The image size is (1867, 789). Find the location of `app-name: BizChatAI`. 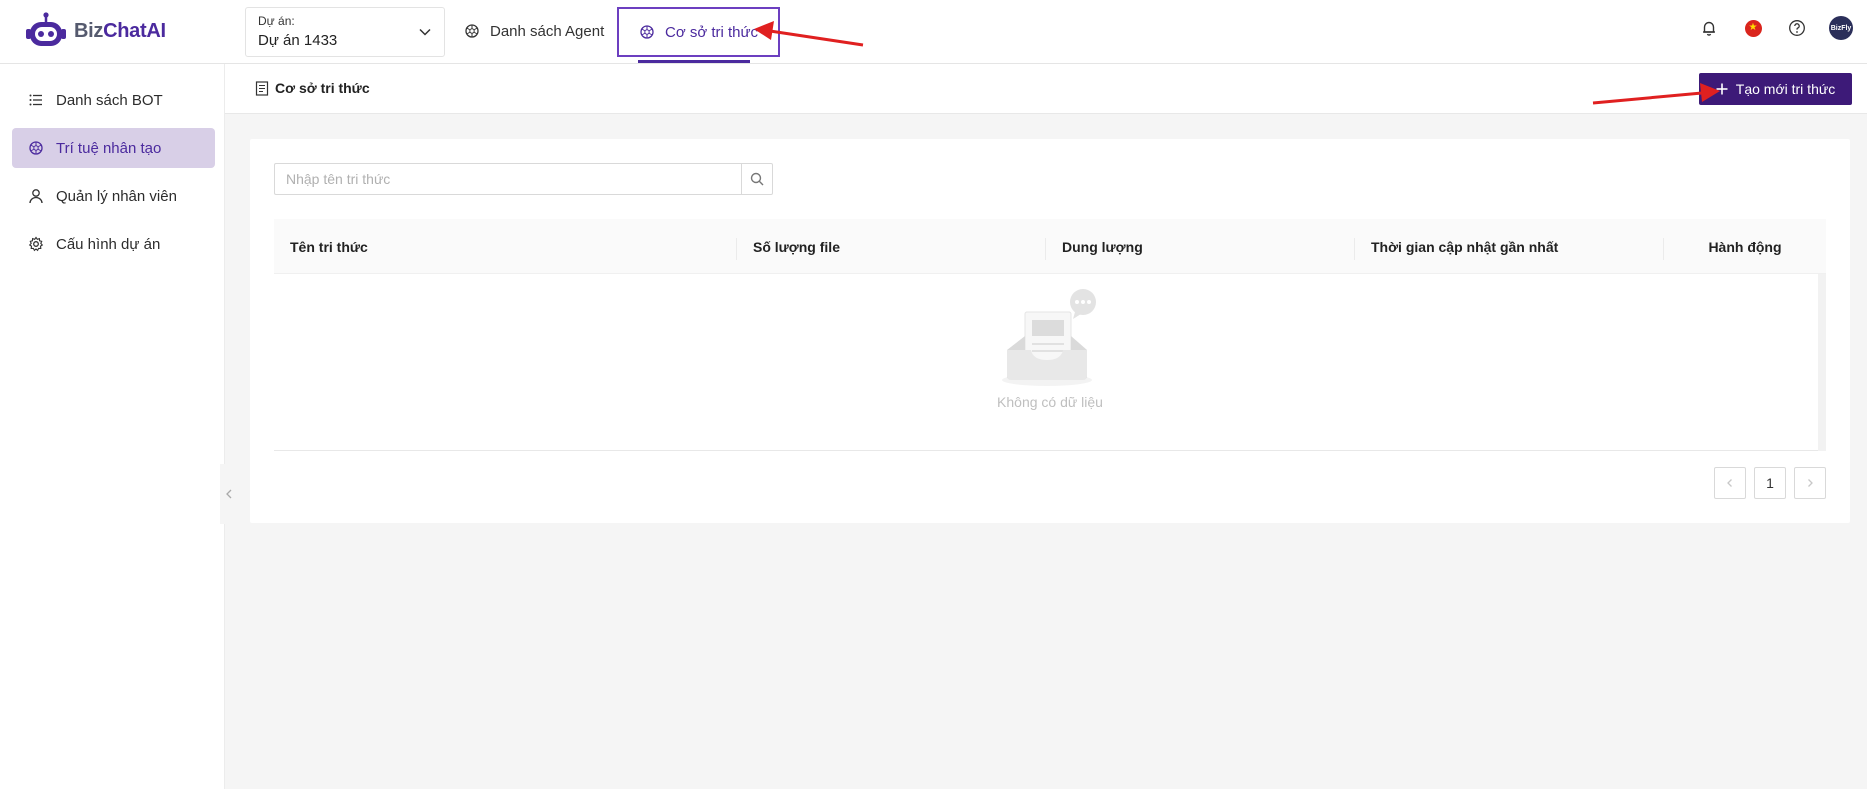

app-name: BizChatAI is located at coordinates (120, 31).